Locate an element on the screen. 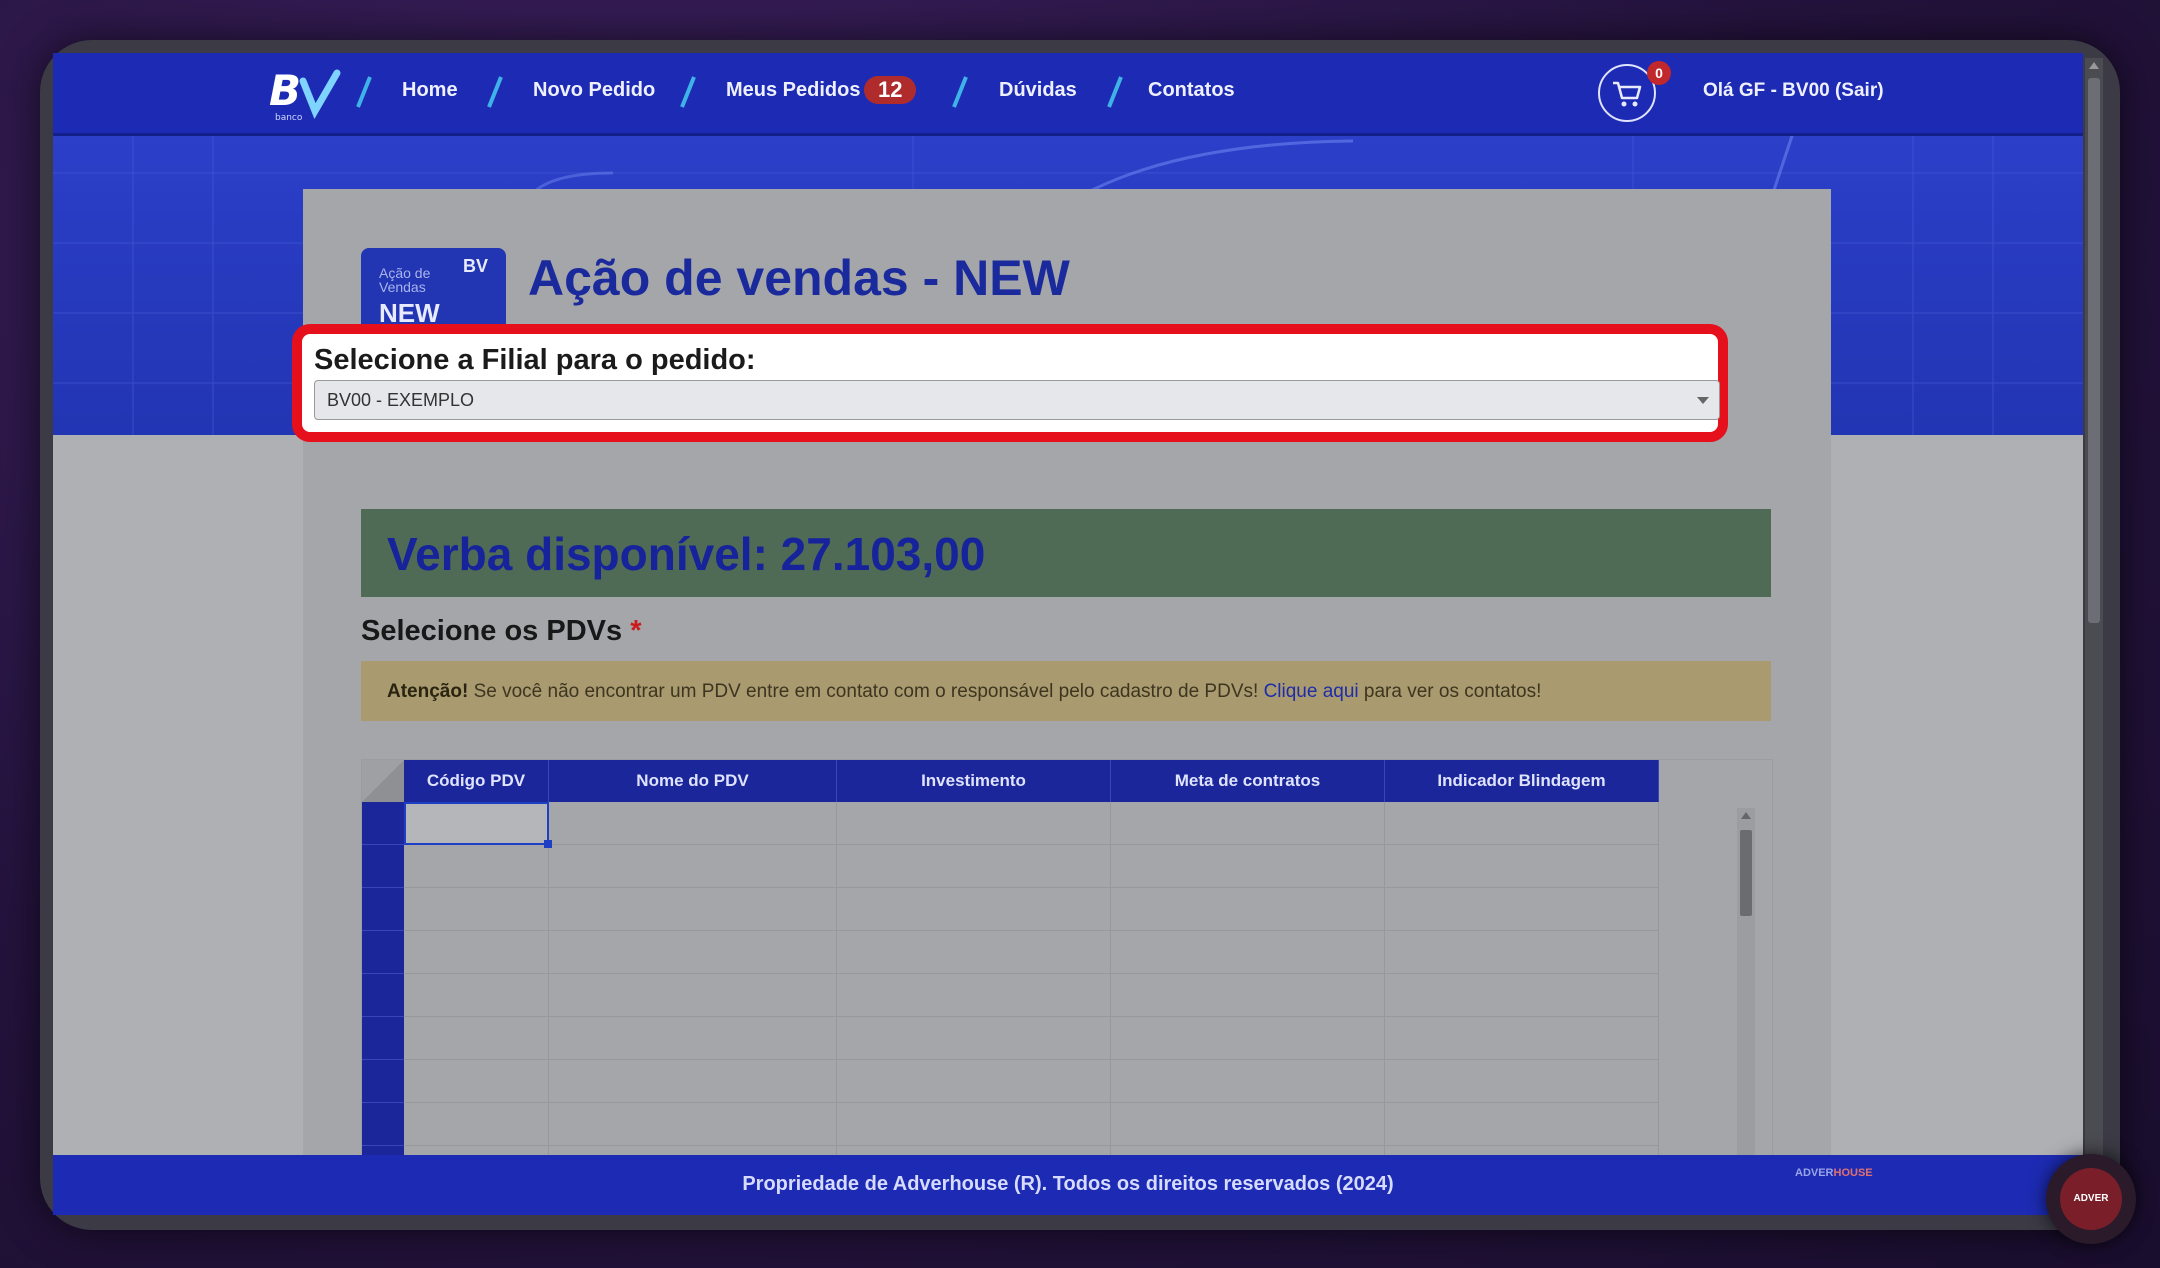 This screenshot has height=1268, width=2160. fill-handle is located at coordinates (548, 844).